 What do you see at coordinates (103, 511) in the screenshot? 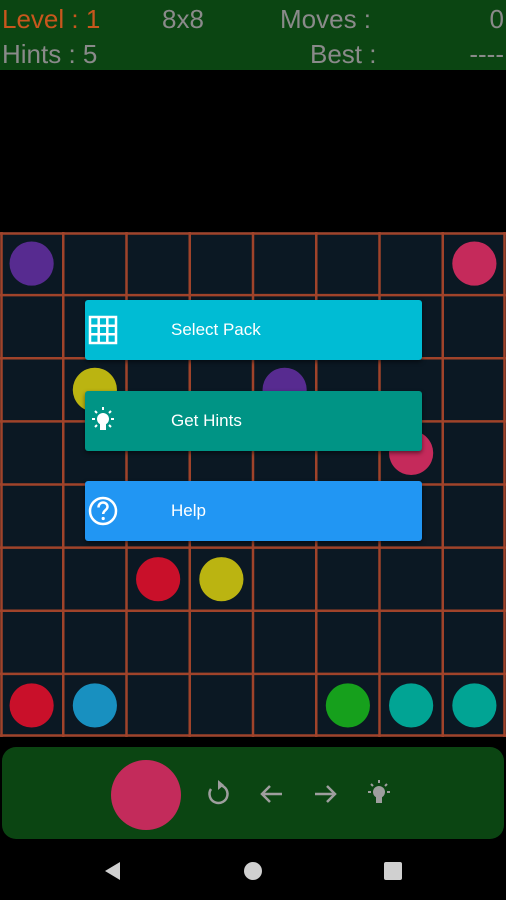
I see `help-circle-icon` at bounding box center [103, 511].